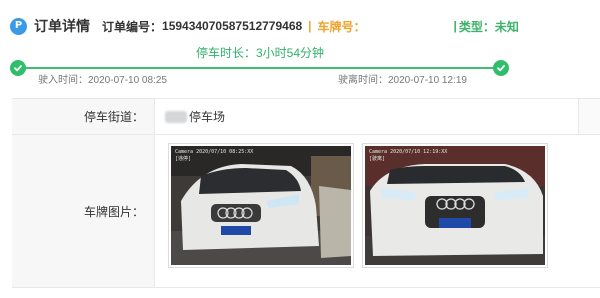 This screenshot has width=600, height=298. I want to click on parking-p-icon: P, so click(18, 26).